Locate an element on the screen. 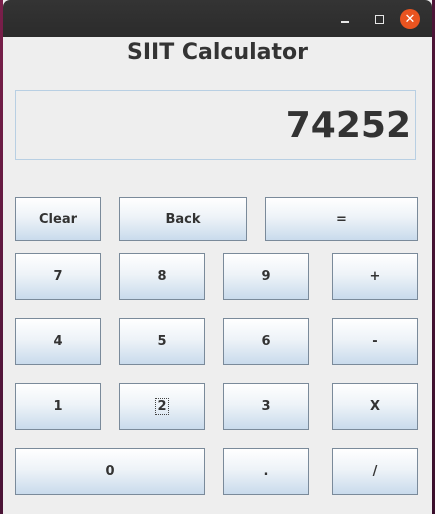 The height and width of the screenshot is (514, 435). plus-button: + is located at coordinates (375, 276).